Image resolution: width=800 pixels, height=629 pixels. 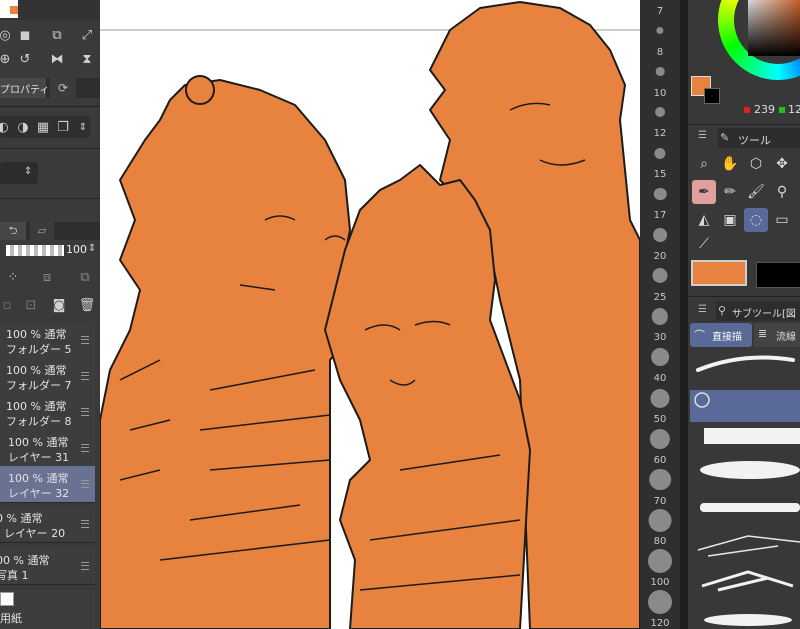 I want to click on paper-layer-row: 用紙, so click(x=47, y=609).